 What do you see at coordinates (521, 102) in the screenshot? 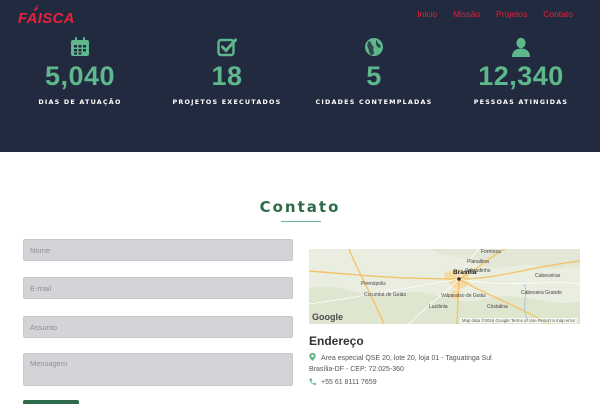
I see `stat-label: PESSOAS ATINGIDAS` at bounding box center [521, 102].